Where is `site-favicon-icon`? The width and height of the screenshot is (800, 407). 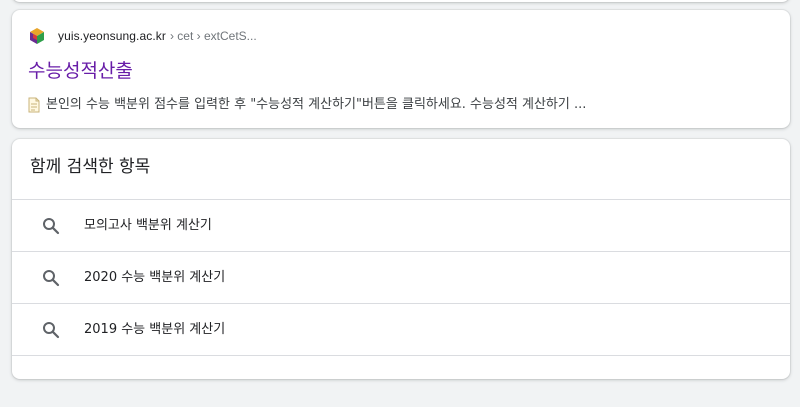 site-favicon-icon is located at coordinates (37, 36).